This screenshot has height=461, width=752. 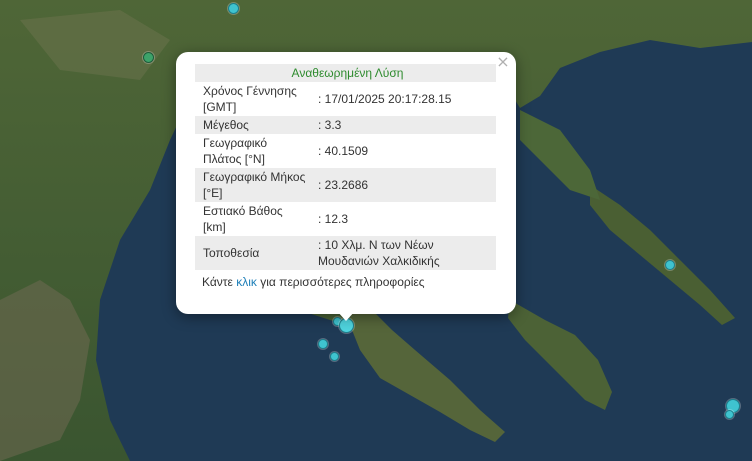 What do you see at coordinates (250, 99) in the screenshot?
I see `label-origin-time: Χρόνος Γέννησης [GMT]` at bounding box center [250, 99].